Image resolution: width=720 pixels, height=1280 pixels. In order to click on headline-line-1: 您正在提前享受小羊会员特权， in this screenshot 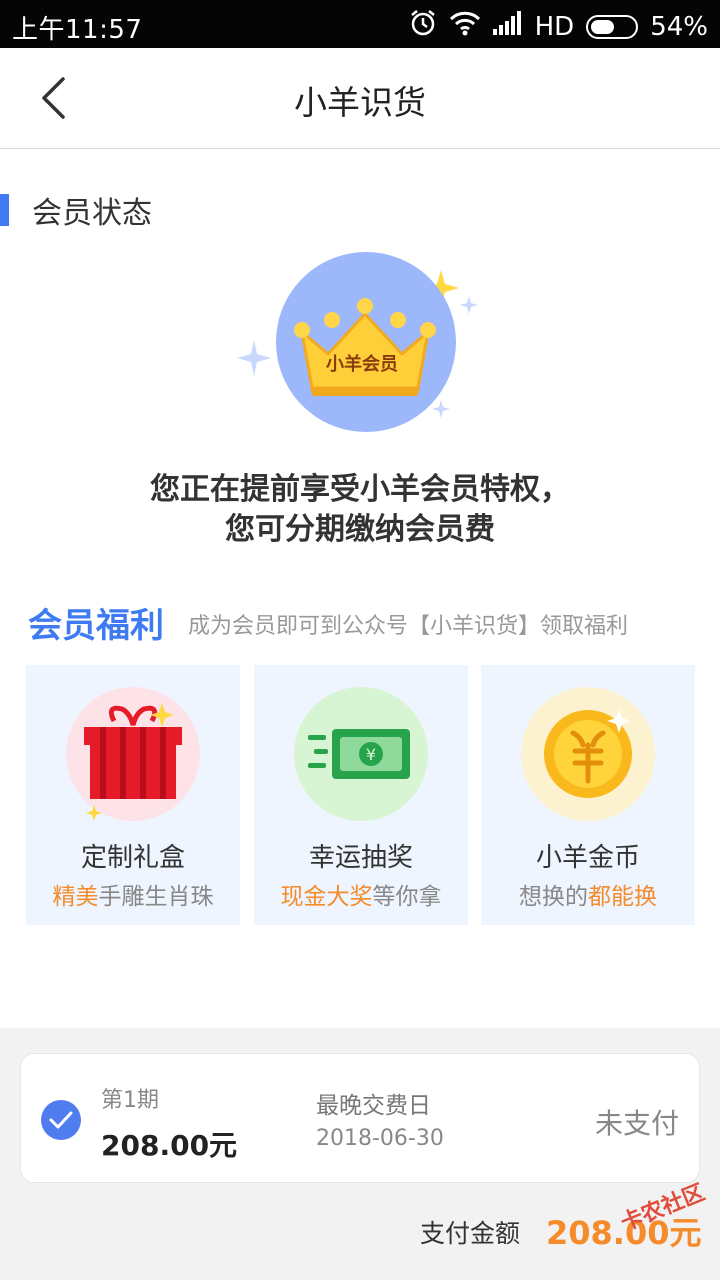, I will do `click(360, 489)`.